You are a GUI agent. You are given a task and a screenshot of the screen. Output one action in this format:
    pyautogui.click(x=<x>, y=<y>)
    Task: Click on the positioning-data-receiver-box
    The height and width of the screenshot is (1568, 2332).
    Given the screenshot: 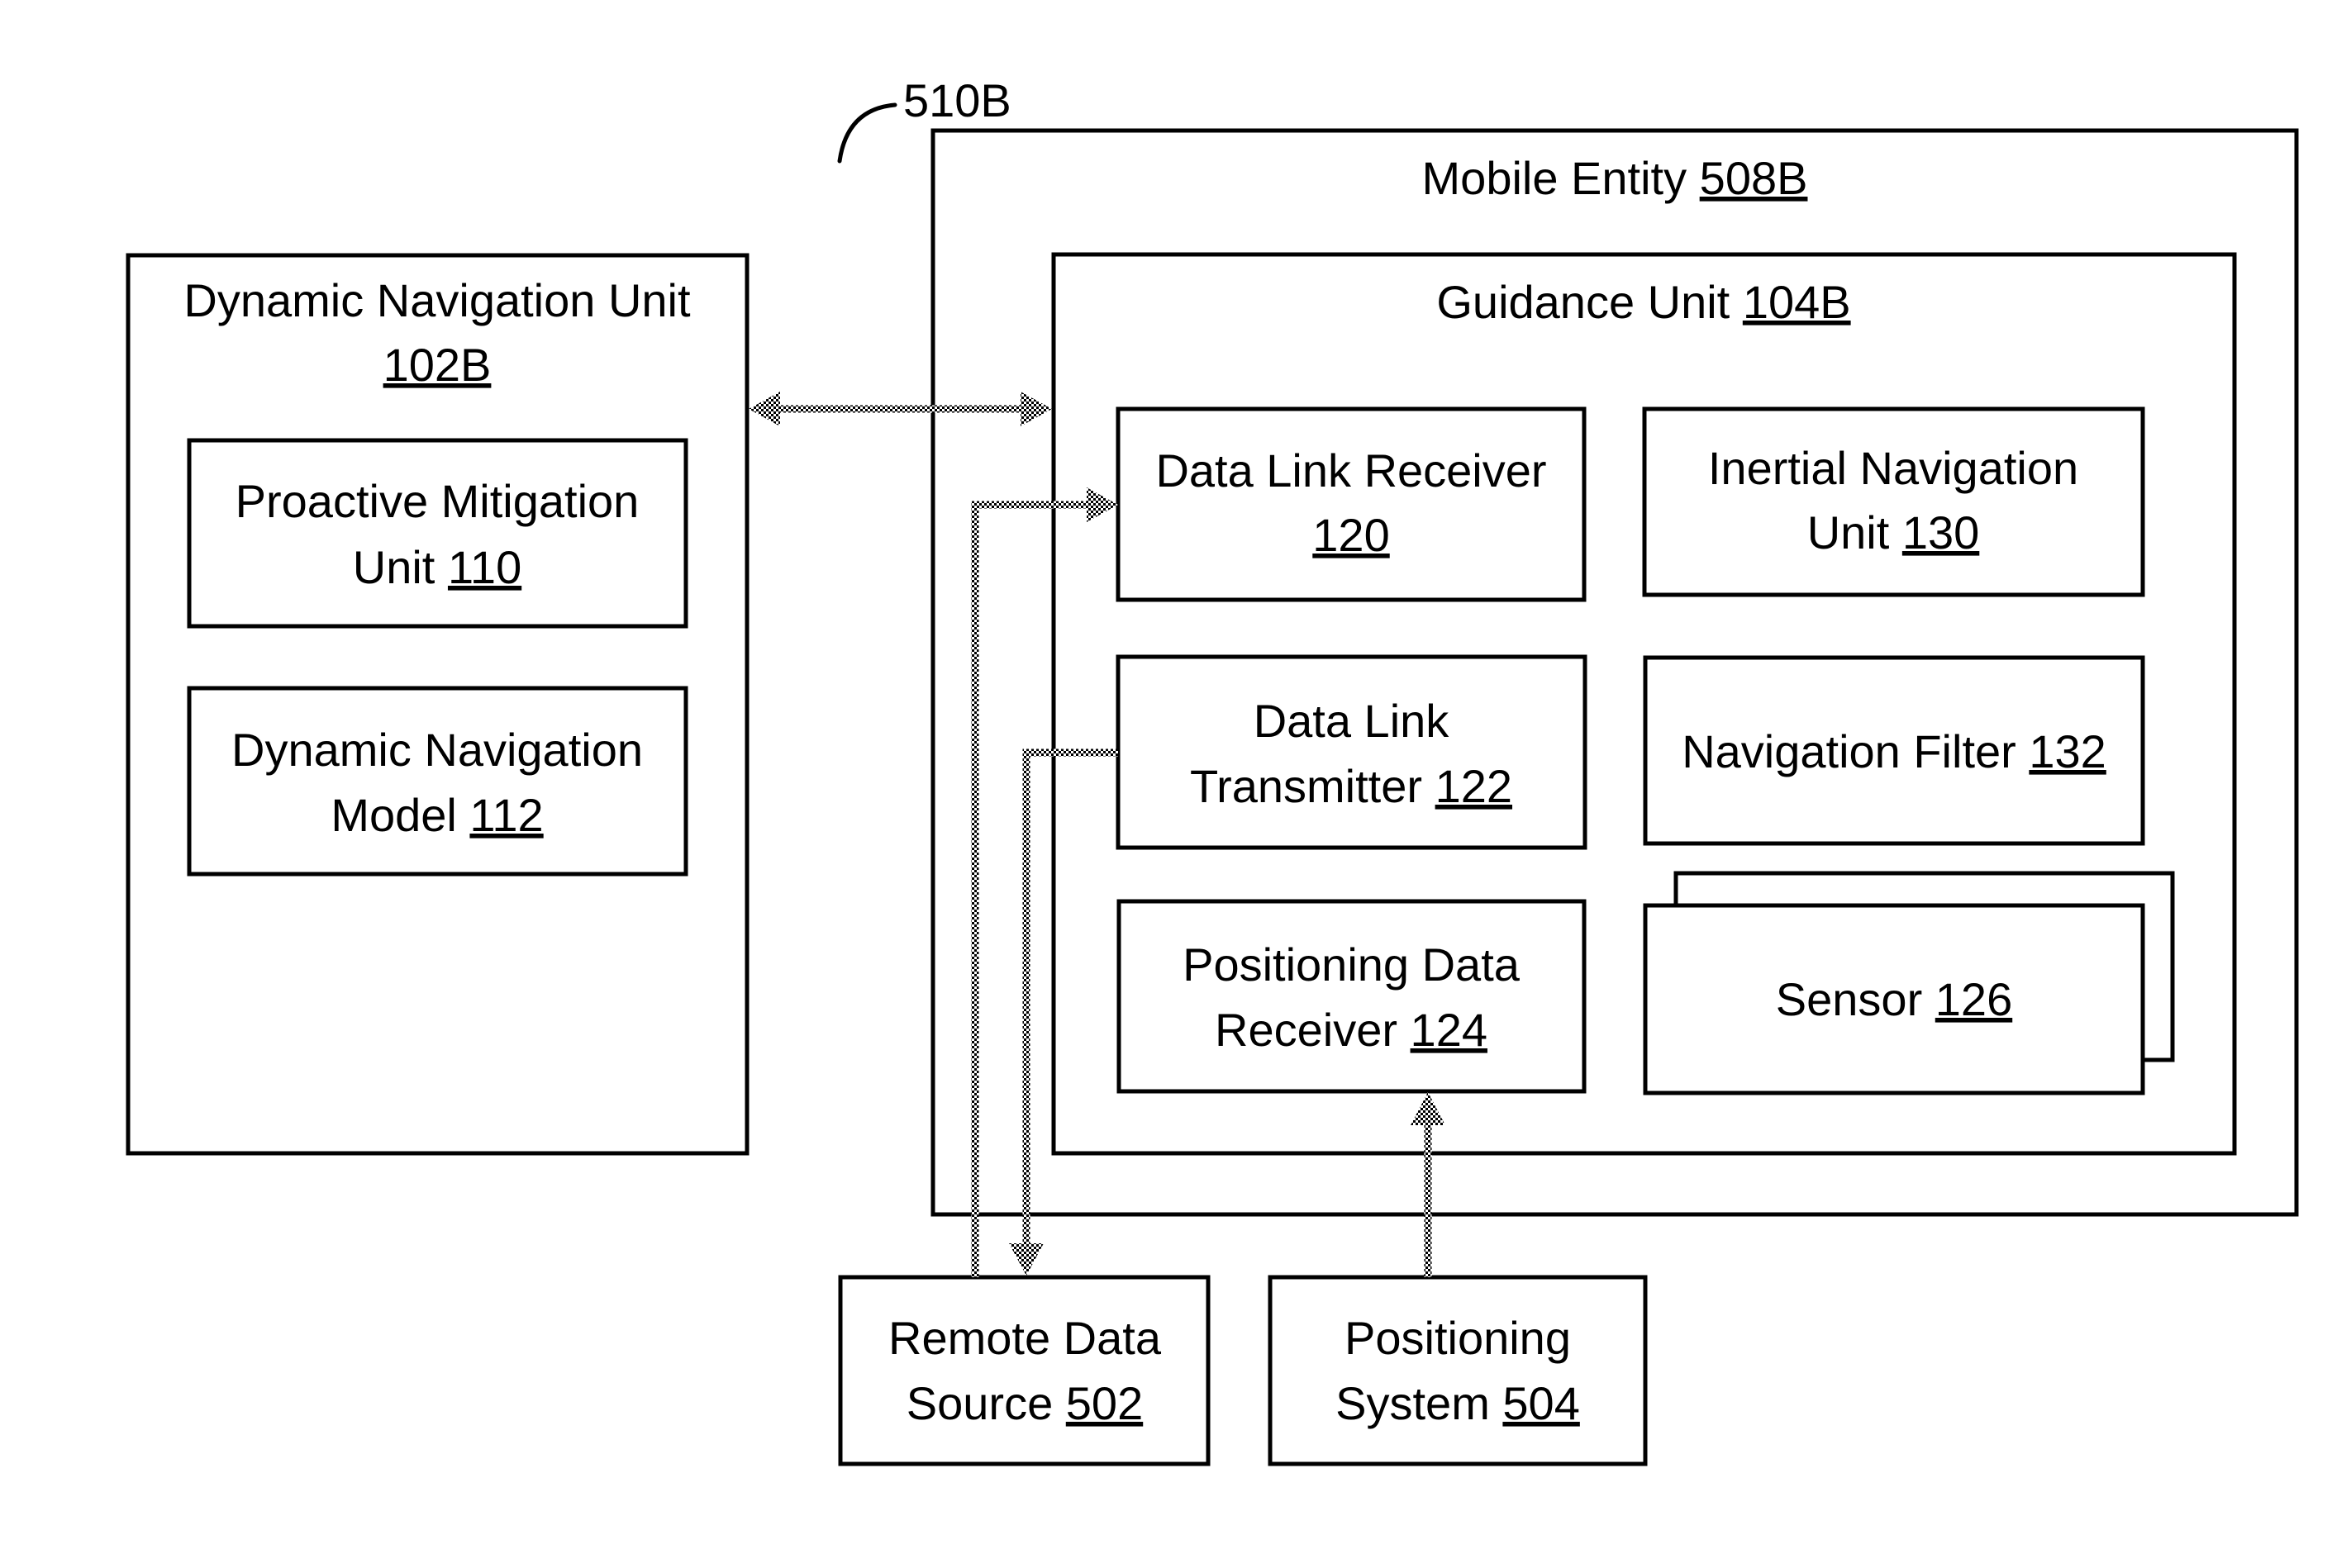 What is the action you would take?
    pyautogui.click(x=1351, y=996)
    